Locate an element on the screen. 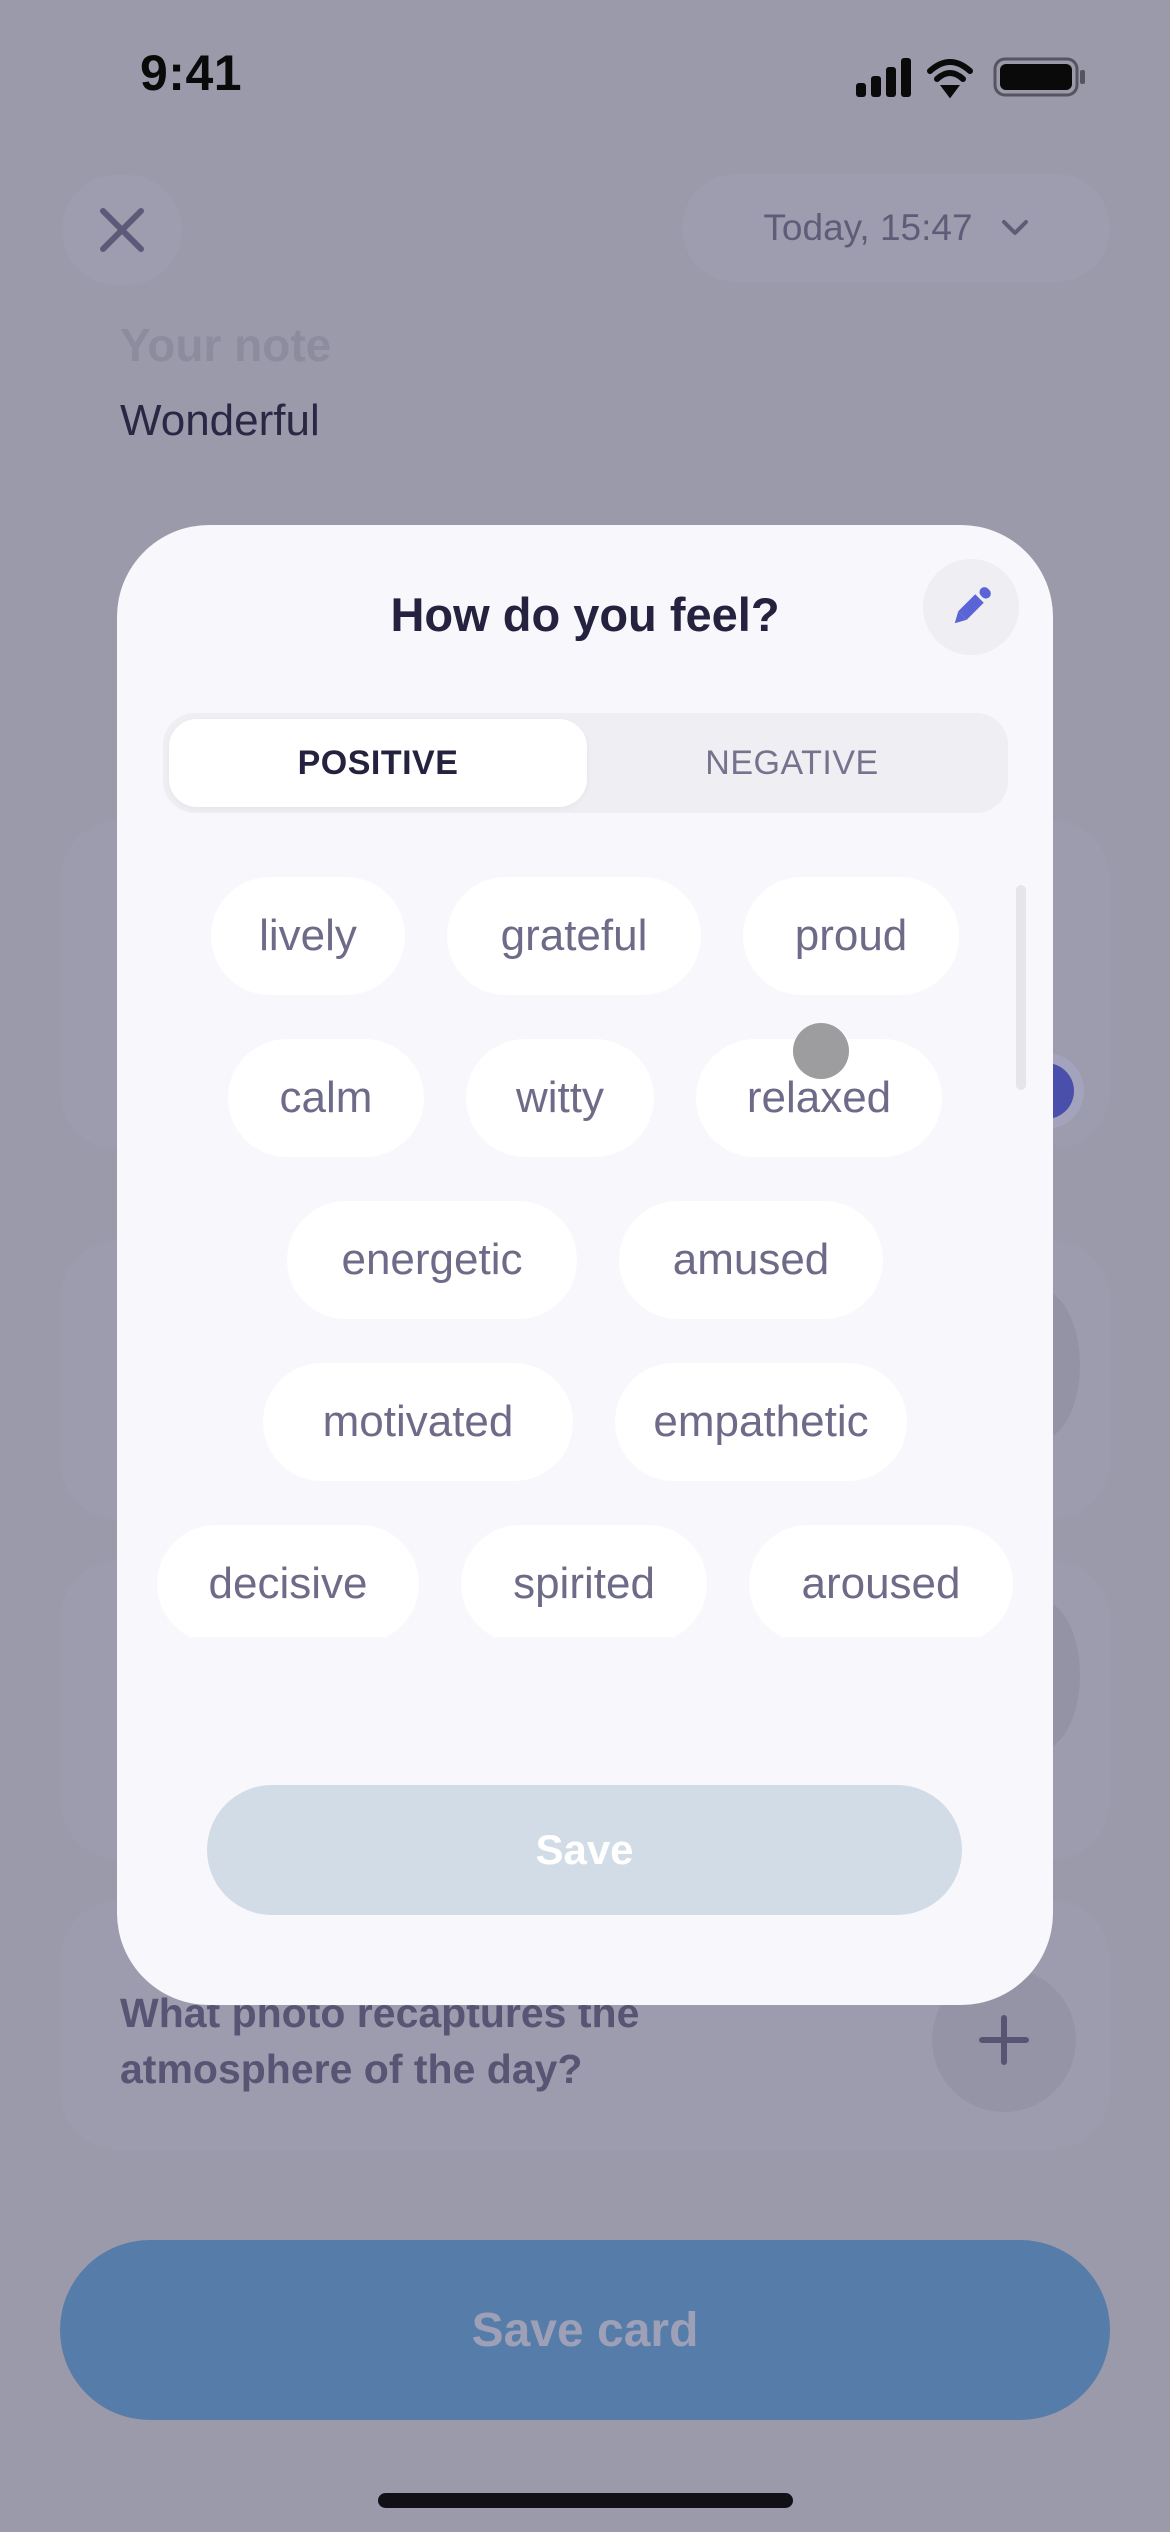 This screenshot has height=2532, width=1170. date-selector: Today, 15:47 is located at coordinates (896, 228).